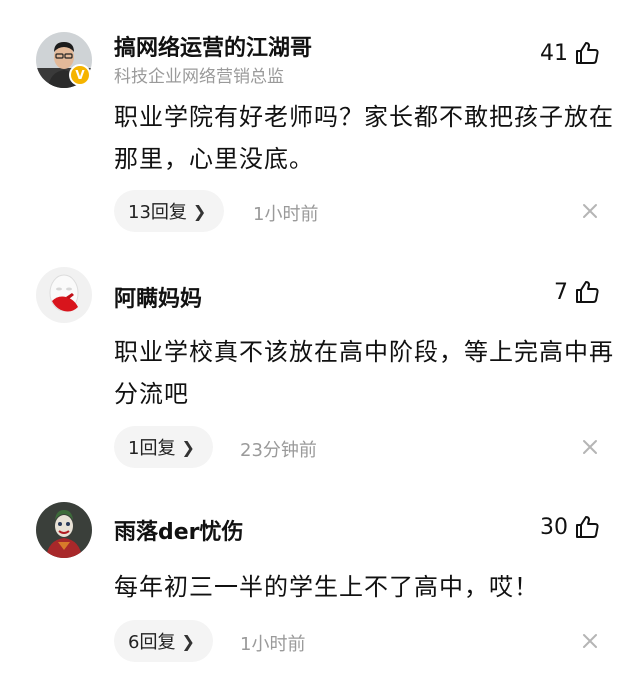 This screenshot has height=687, width=640. What do you see at coordinates (273, 644) in the screenshot?
I see `comment-time: 1小时前` at bounding box center [273, 644].